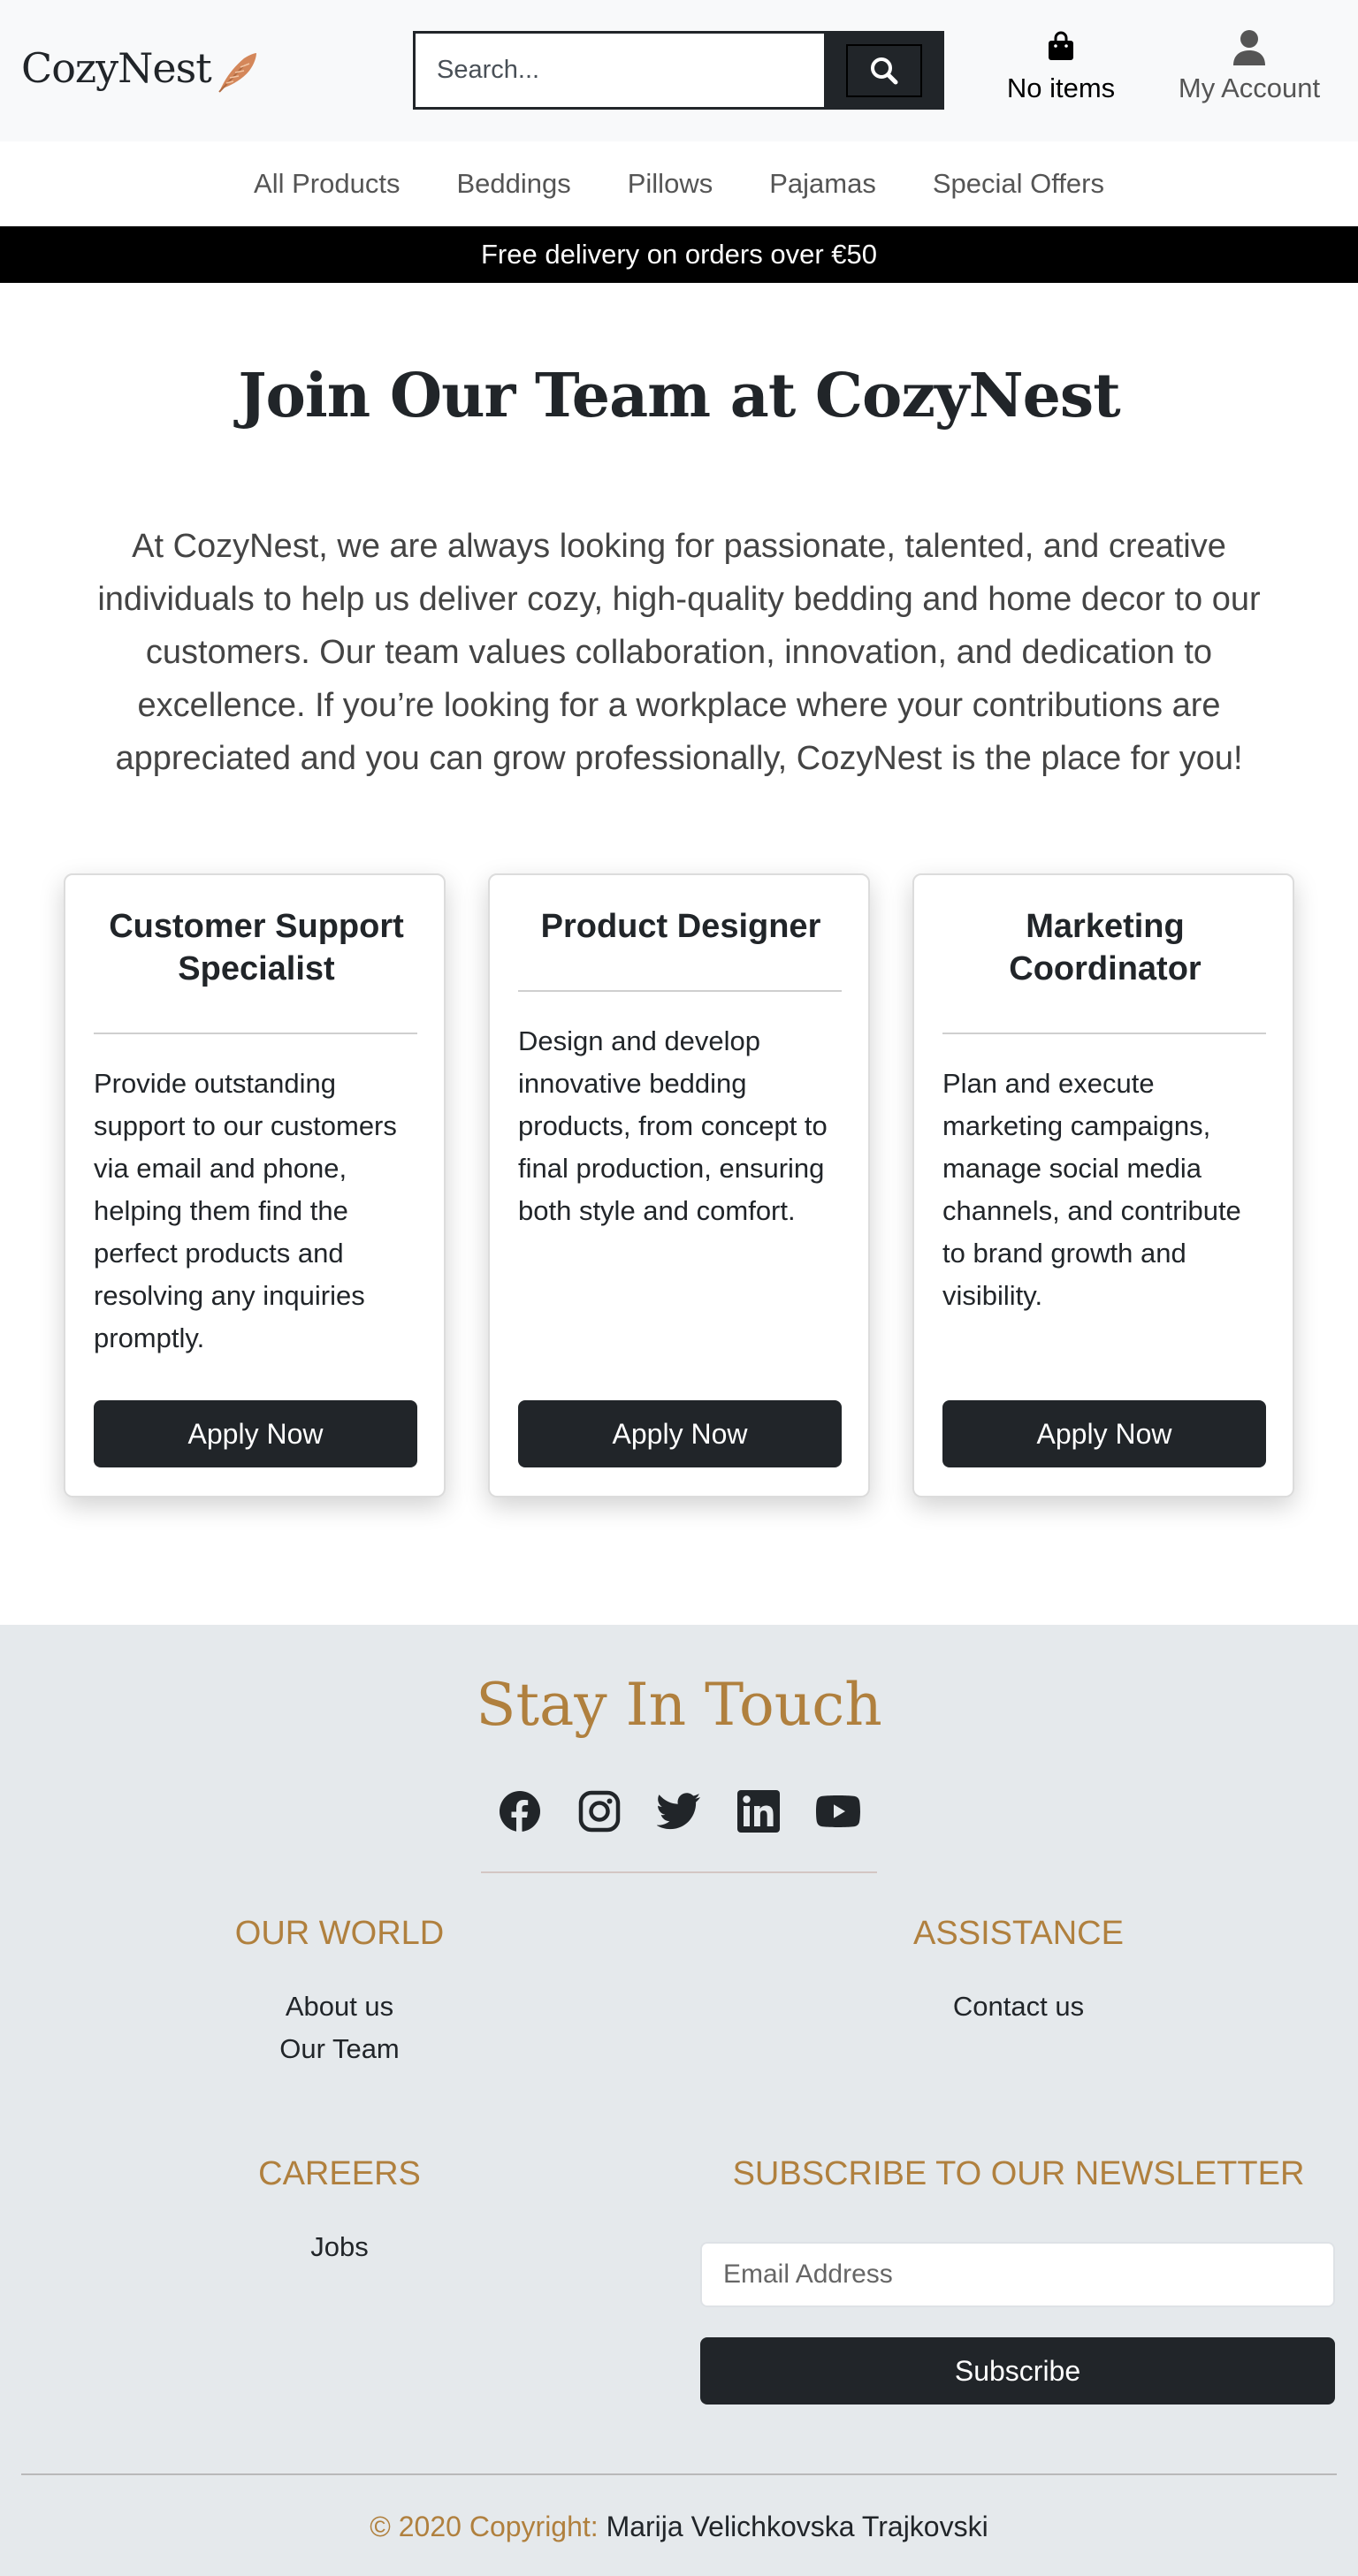 Image resolution: width=1358 pixels, height=2576 pixels. Describe the element at coordinates (484, 2526) in the screenshot. I see `copyright-prefix: © 2020 Copyright:` at that location.